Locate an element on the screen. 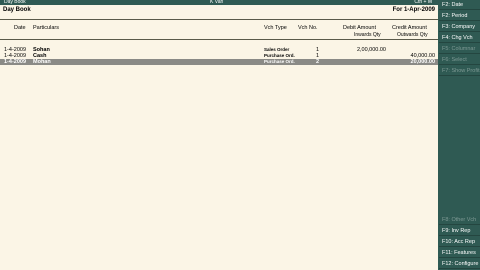  col-debit: Debit Amount is located at coordinates (360, 28).